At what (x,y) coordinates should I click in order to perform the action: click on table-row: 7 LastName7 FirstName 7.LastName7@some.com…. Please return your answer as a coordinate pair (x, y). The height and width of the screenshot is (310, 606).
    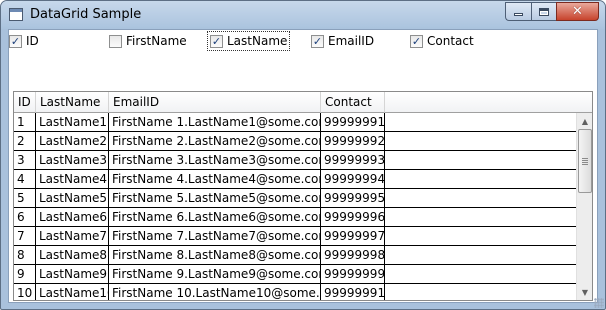
    Looking at the image, I should click on (295, 236).